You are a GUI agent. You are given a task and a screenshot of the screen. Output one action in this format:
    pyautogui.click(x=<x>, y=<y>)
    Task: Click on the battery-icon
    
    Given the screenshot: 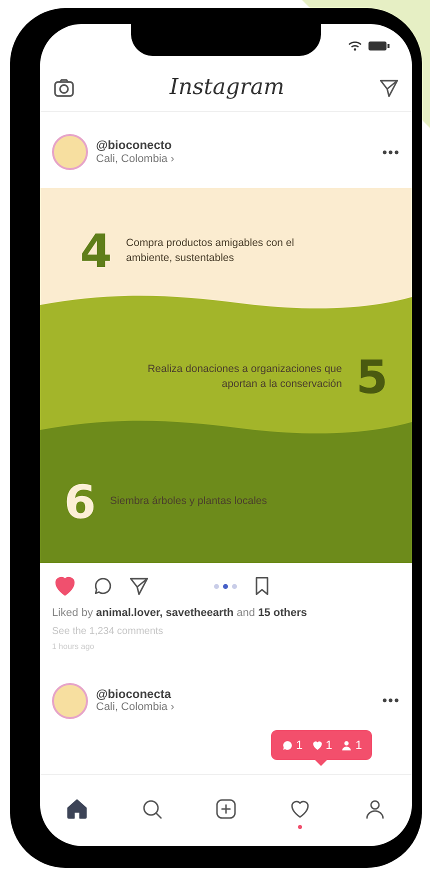 What is the action you would take?
    pyautogui.click(x=379, y=46)
    